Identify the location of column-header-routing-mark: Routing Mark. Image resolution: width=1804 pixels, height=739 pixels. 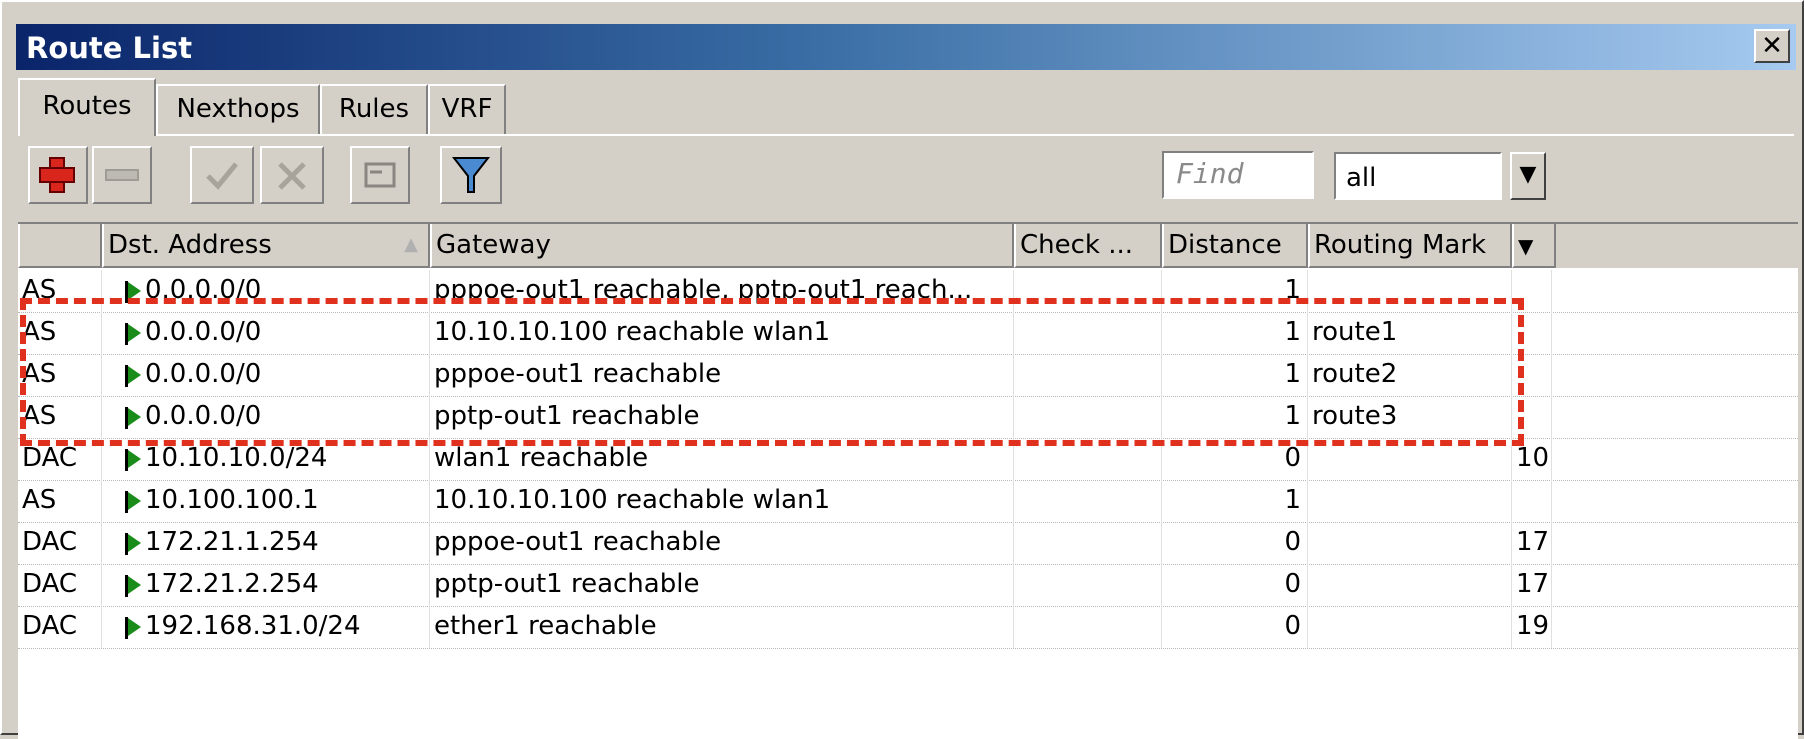
(1410, 246).